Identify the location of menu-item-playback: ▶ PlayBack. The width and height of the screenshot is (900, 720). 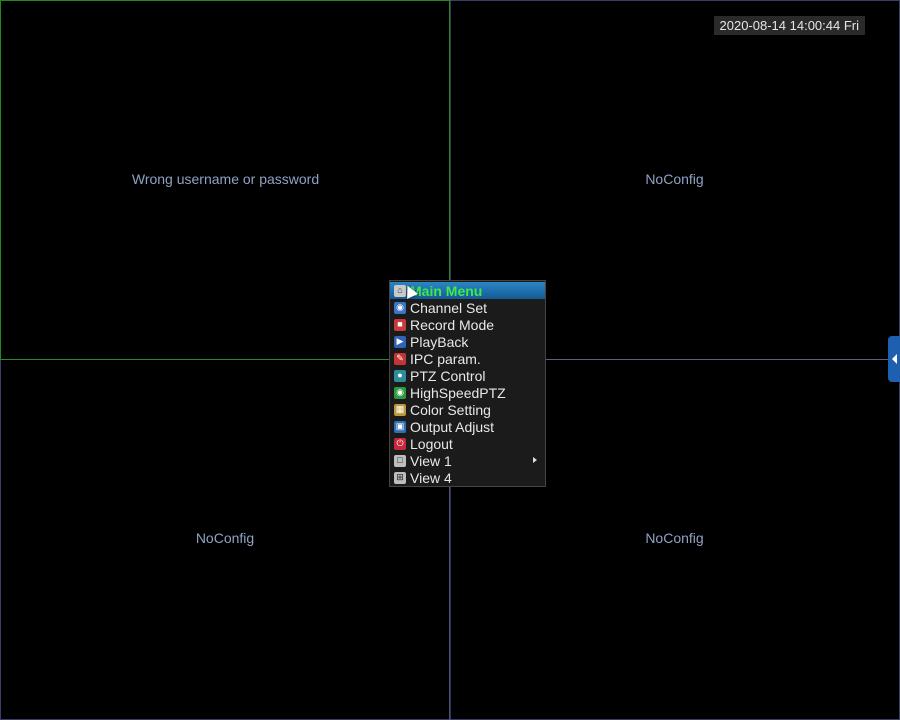
(467, 341).